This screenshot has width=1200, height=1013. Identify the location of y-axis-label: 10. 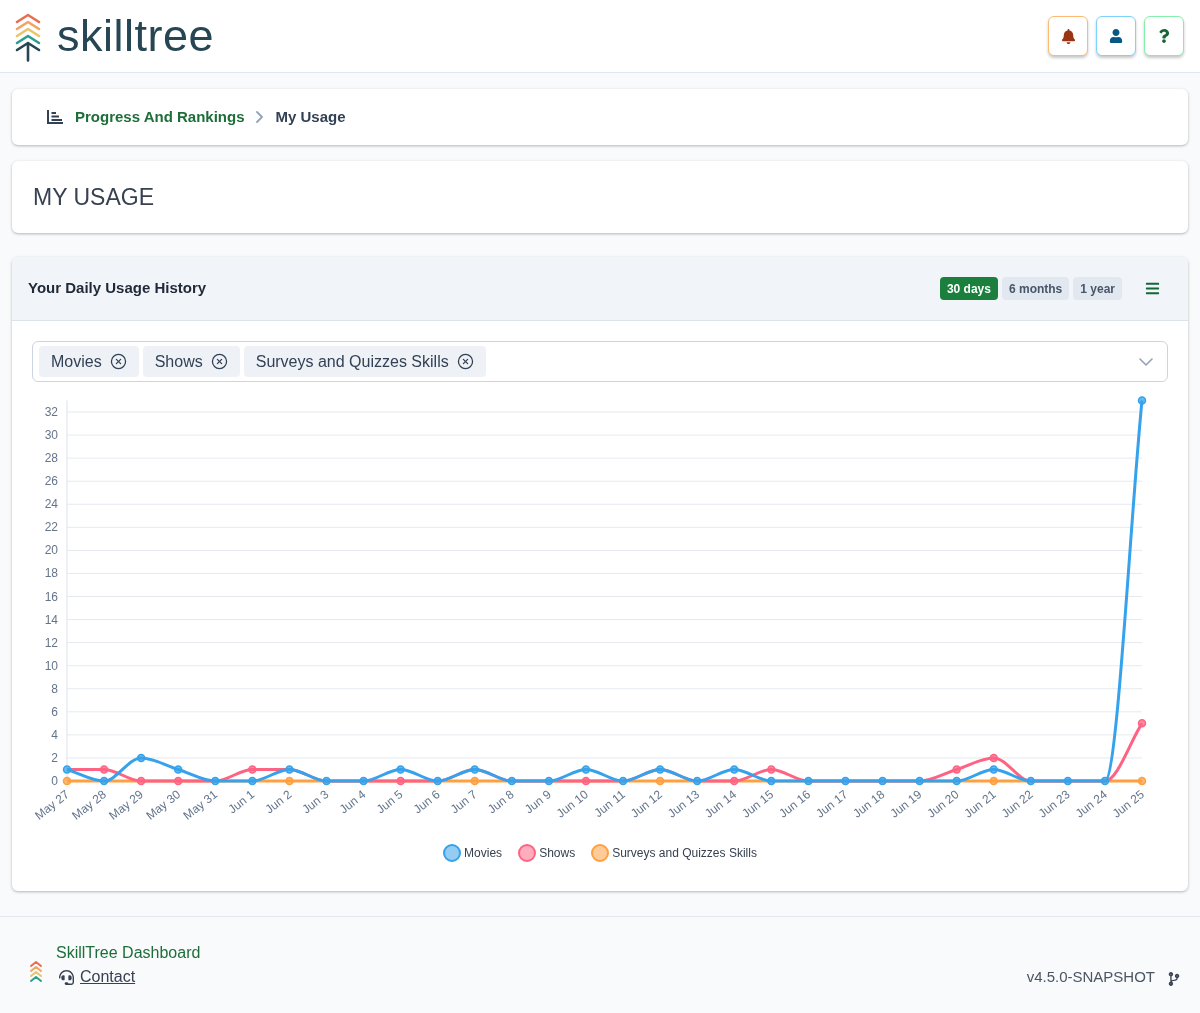
(51, 665).